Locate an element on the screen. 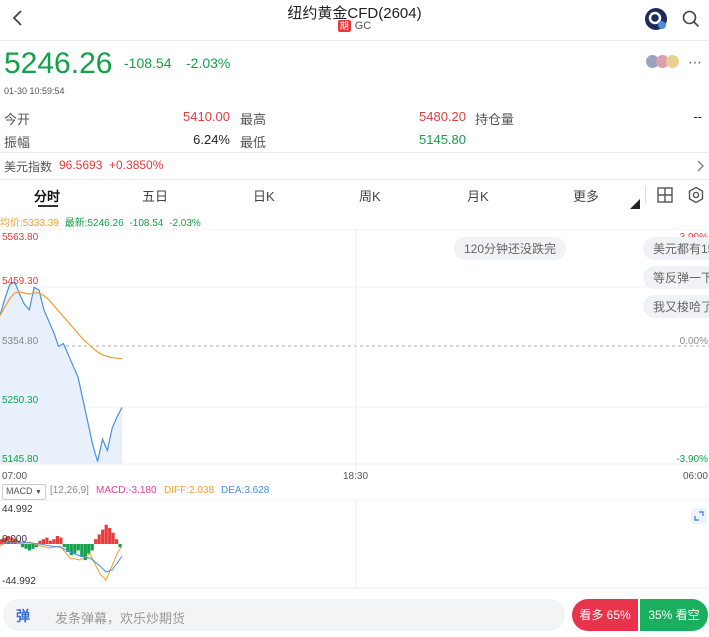 The width and height of the screenshot is (709, 637). bottom-bar: 弹 发条弹幕，欢乐炒期货 看多 65% 35% 看空 is located at coordinates (354, 616).